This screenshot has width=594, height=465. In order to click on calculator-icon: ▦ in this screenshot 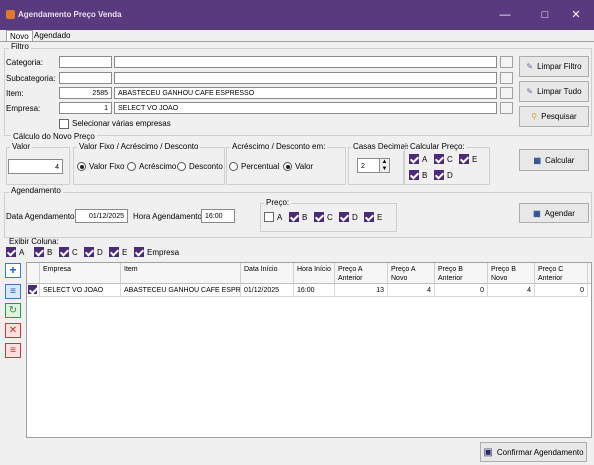, I will do `click(537, 160)`.